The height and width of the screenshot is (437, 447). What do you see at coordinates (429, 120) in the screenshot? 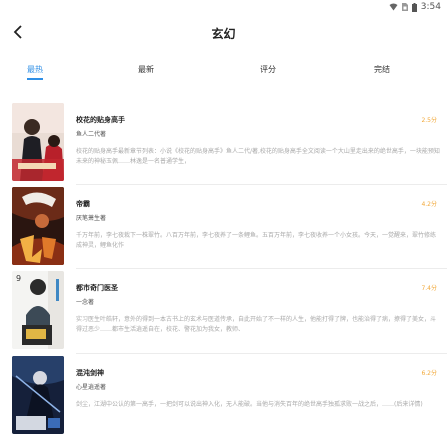
I see `book-score: 2.5分` at bounding box center [429, 120].